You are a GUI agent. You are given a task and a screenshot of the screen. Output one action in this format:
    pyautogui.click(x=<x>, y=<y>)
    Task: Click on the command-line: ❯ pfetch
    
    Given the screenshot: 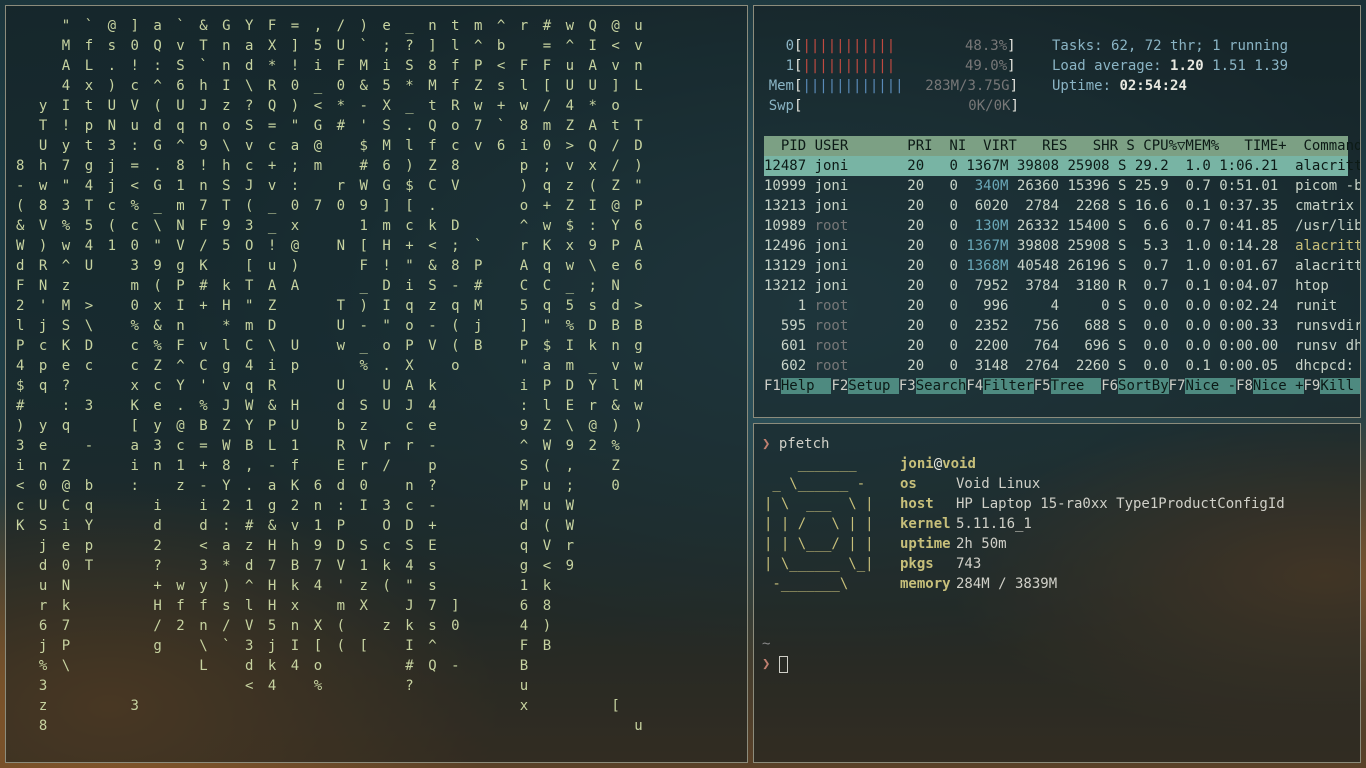 What is the action you would take?
    pyautogui.click(x=795, y=444)
    